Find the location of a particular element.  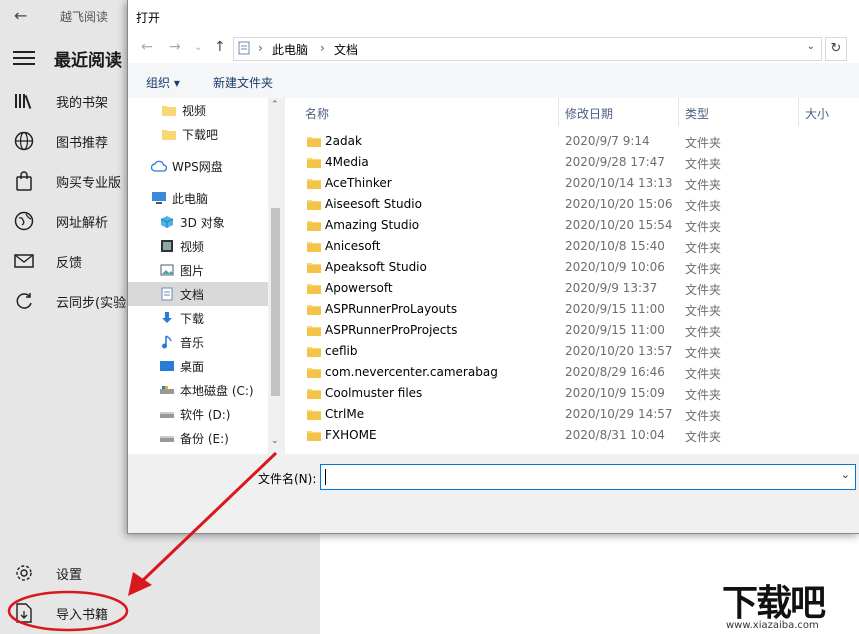

file-name: AceThinker is located at coordinates (358, 183).